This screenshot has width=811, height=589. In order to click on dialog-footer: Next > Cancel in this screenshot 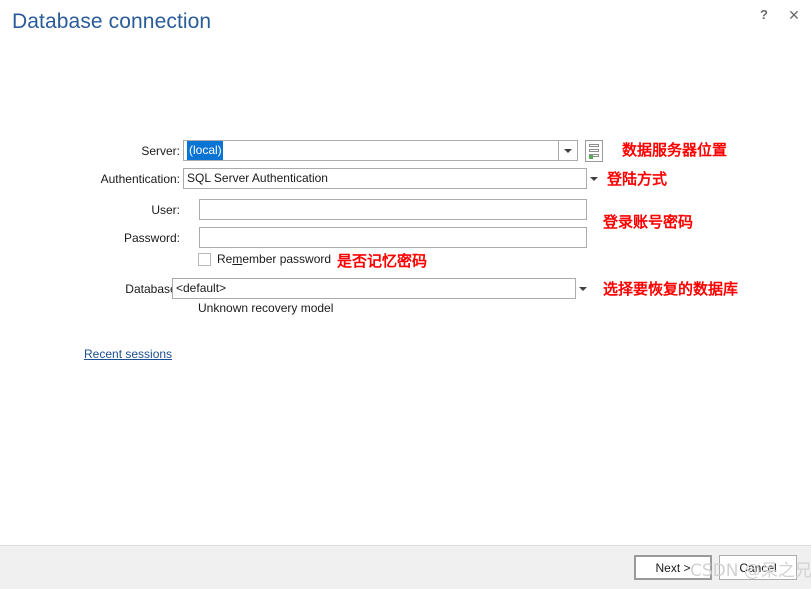, I will do `click(405, 567)`.